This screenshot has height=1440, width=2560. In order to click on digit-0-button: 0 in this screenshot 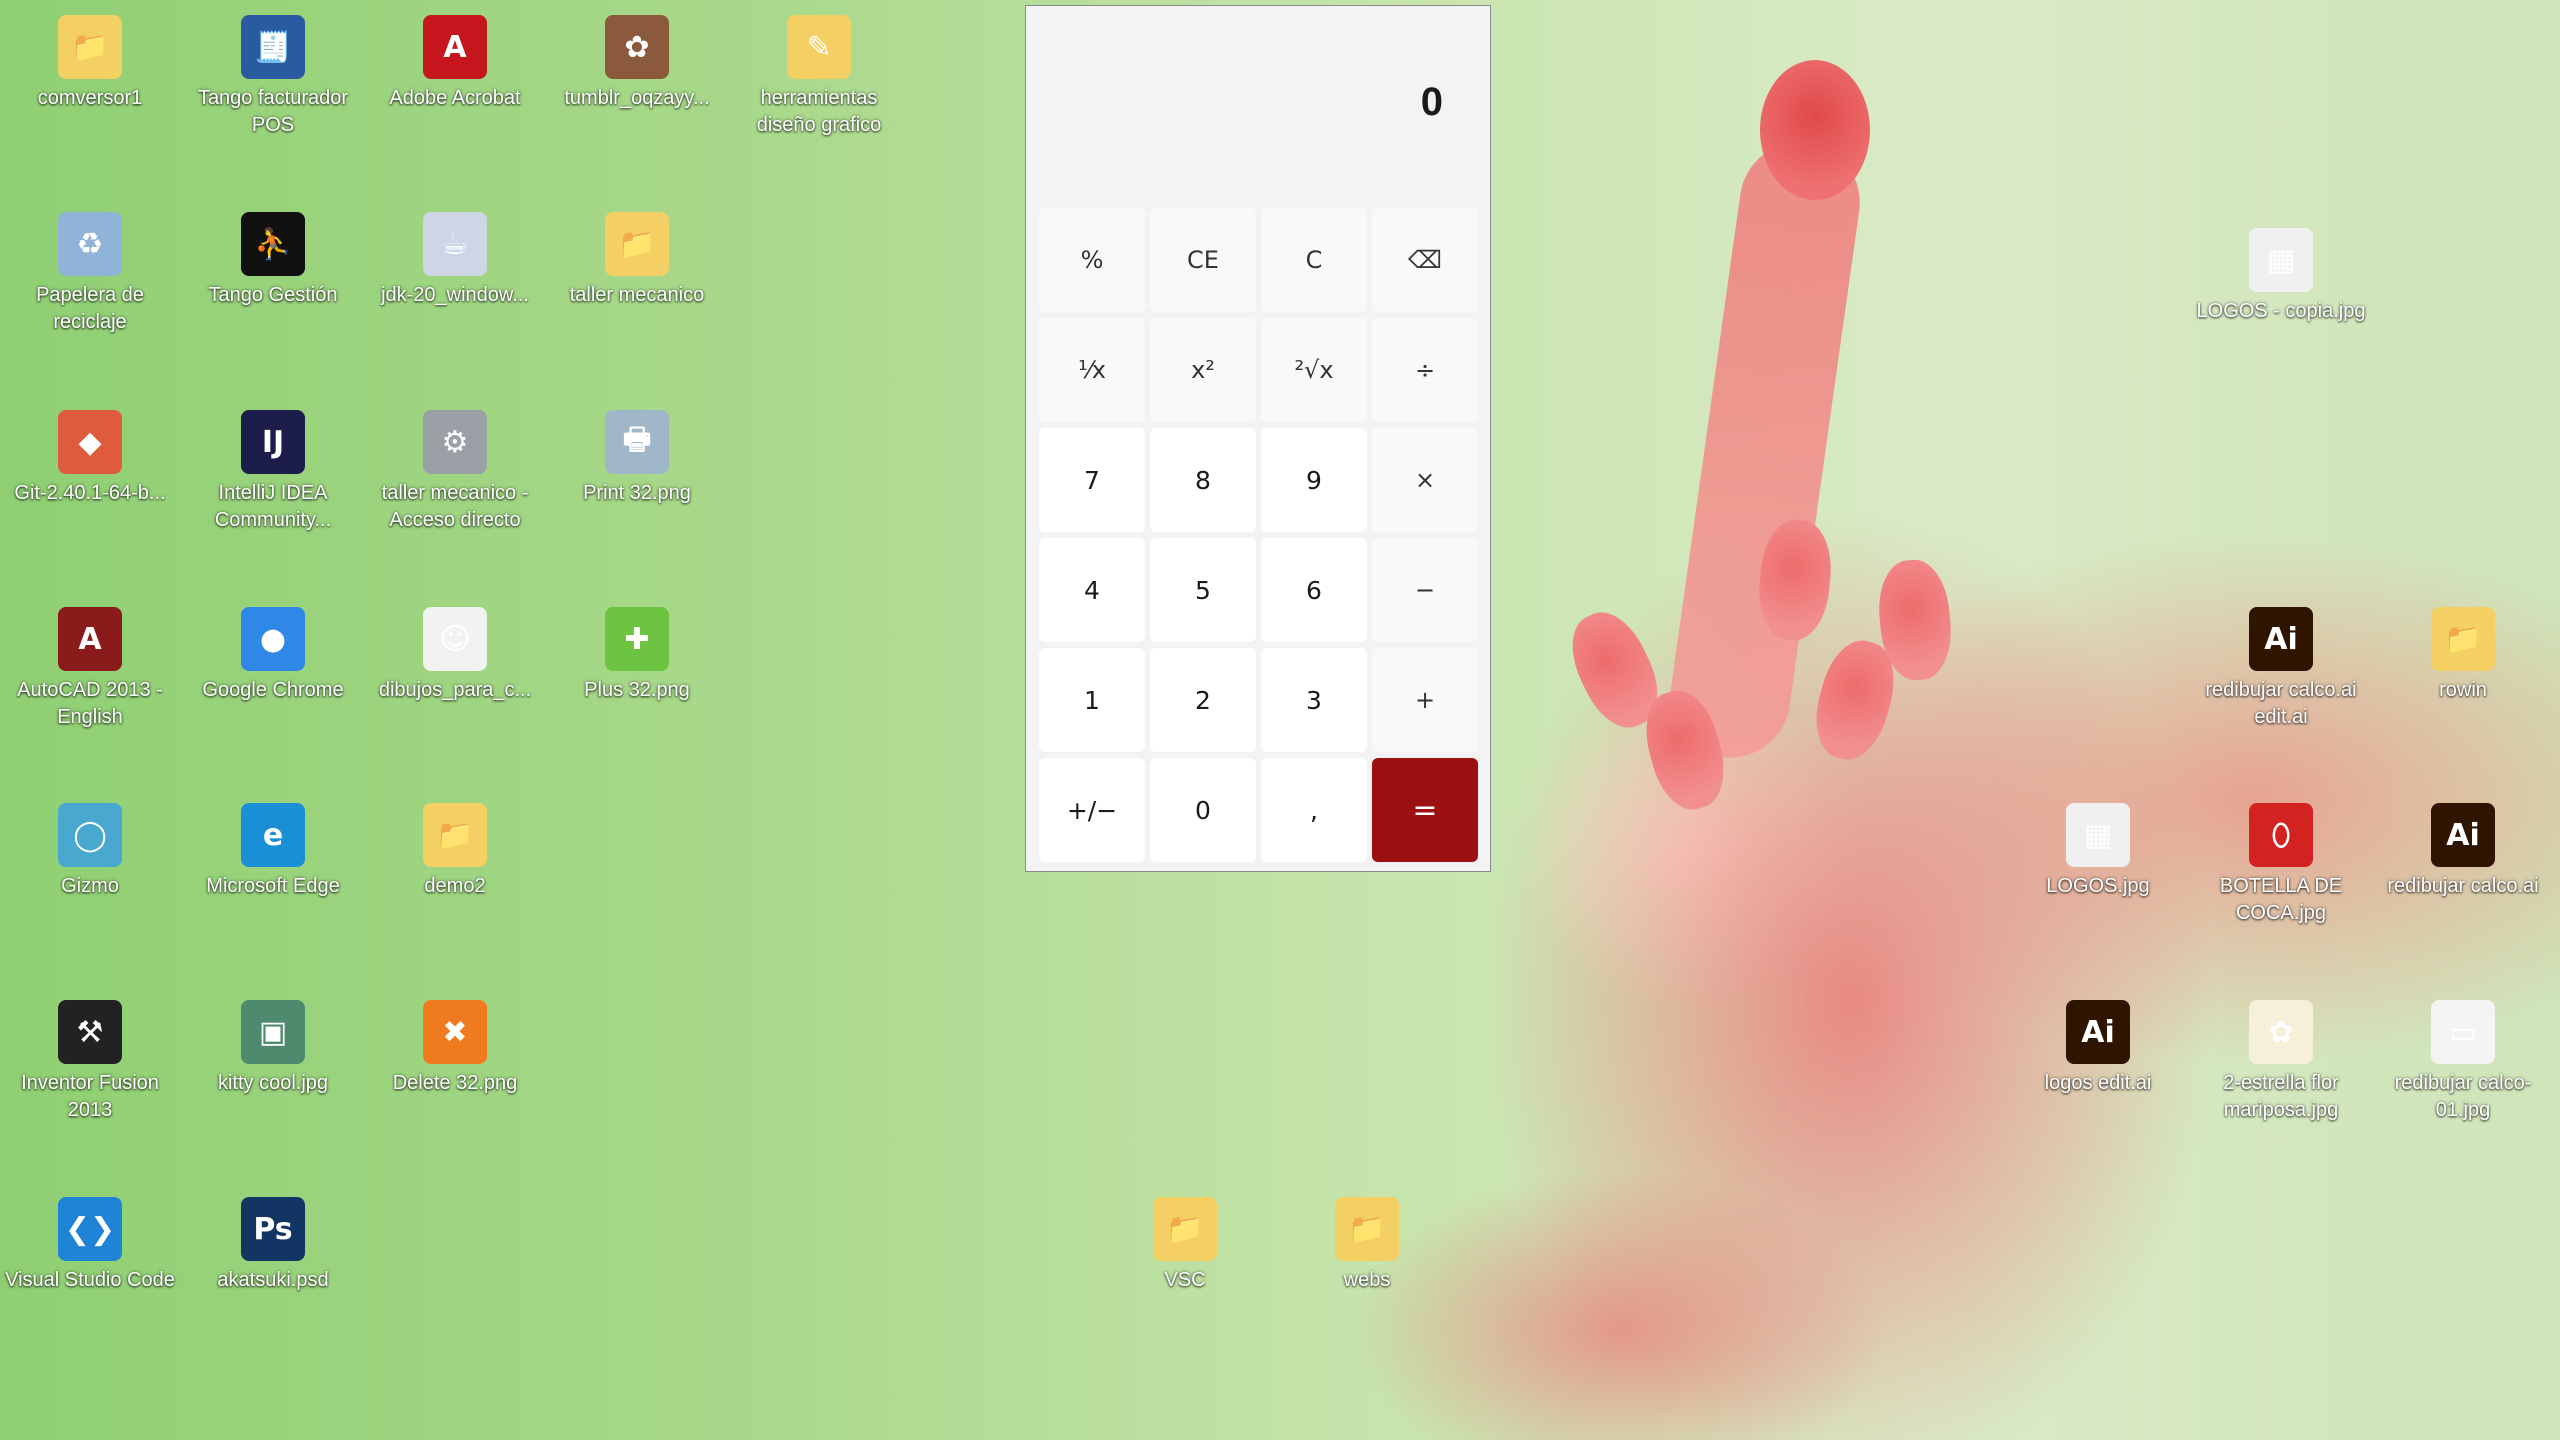, I will do `click(1203, 810)`.